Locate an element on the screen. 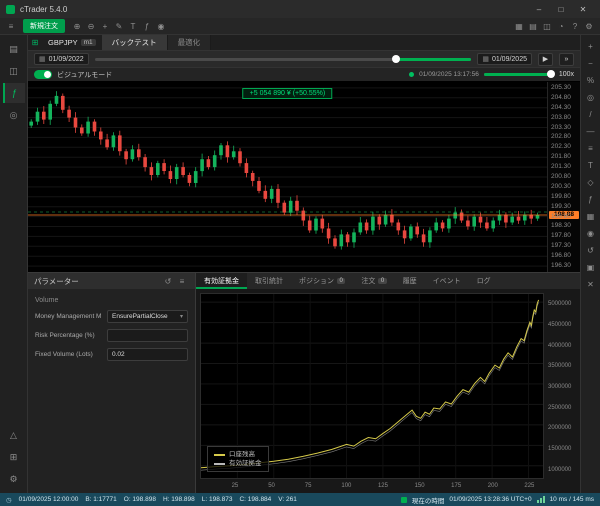  price-axis-label: 200.30 is located at coordinates (561, 186).